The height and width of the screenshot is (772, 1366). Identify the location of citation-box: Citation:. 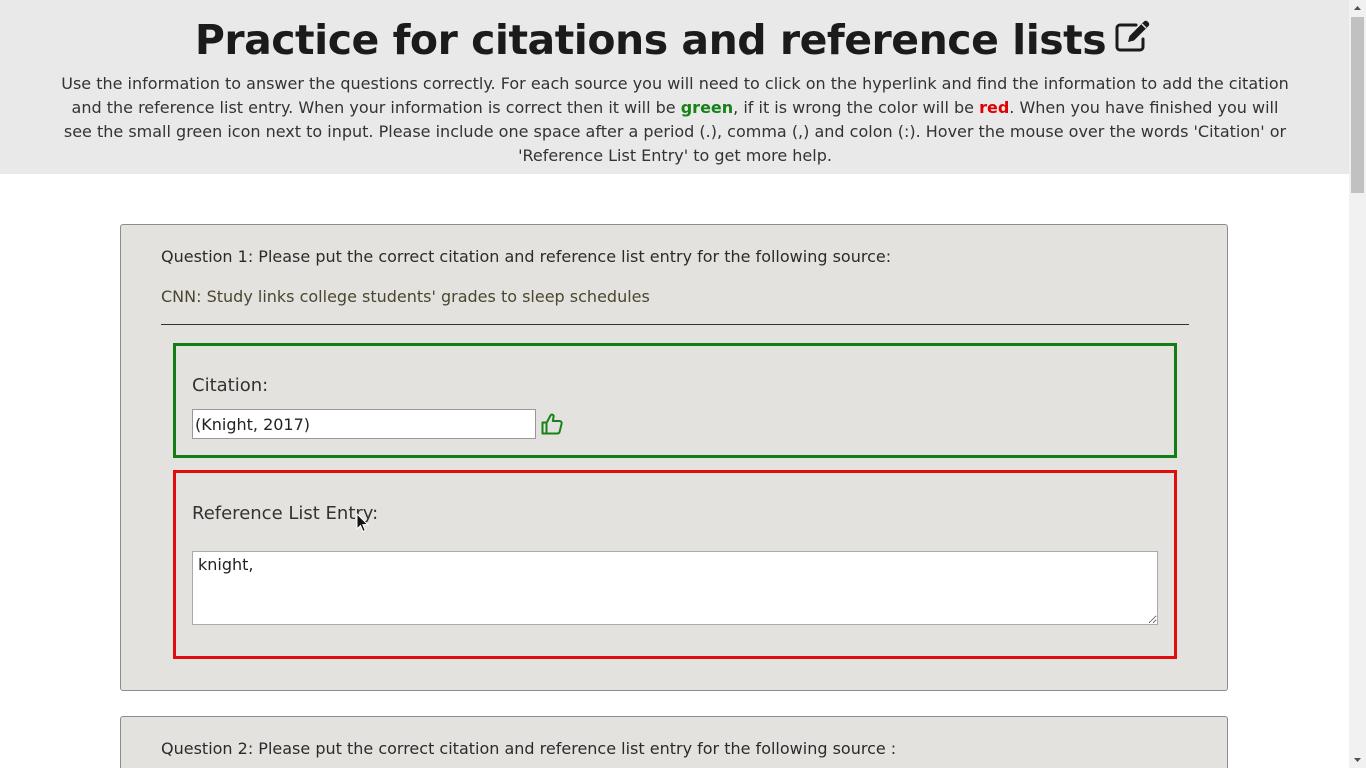
(675, 400).